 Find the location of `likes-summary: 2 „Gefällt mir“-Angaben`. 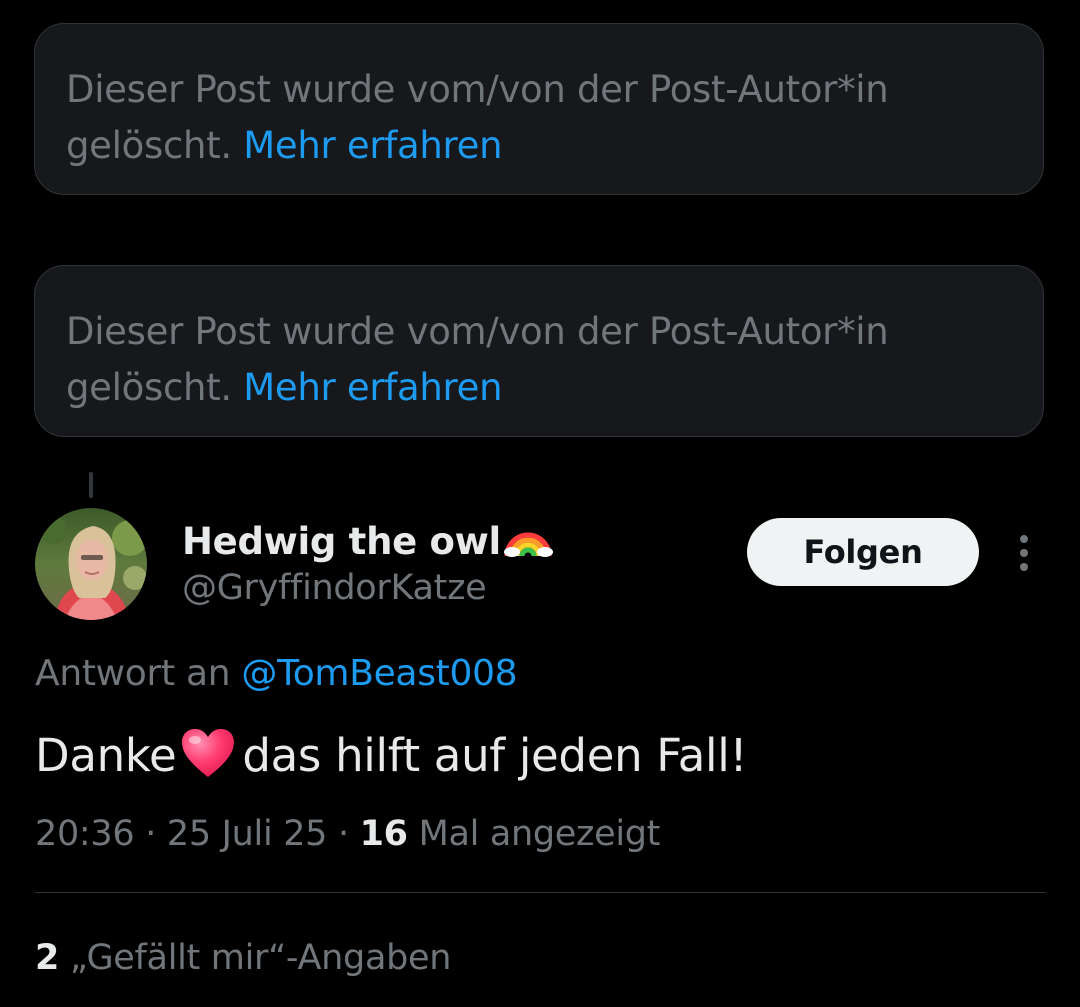

likes-summary: 2 „Gefällt mir“-Angaben is located at coordinates (243, 958).